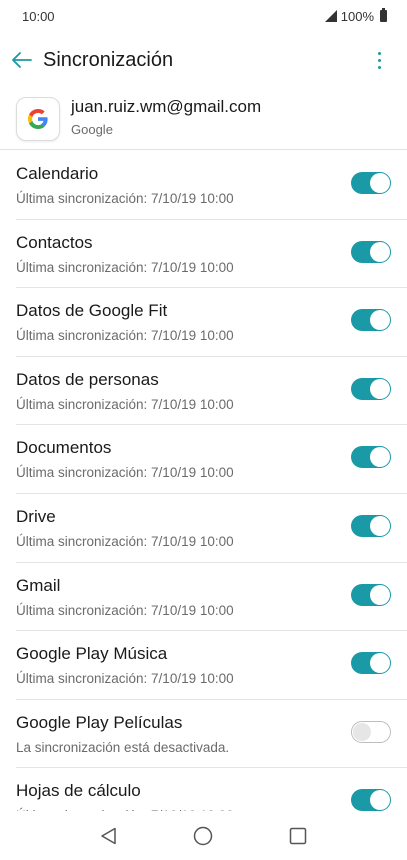 The height and width of the screenshot is (860, 407). What do you see at coordinates (36, 516) in the screenshot?
I see `sync-item-name: Drive` at bounding box center [36, 516].